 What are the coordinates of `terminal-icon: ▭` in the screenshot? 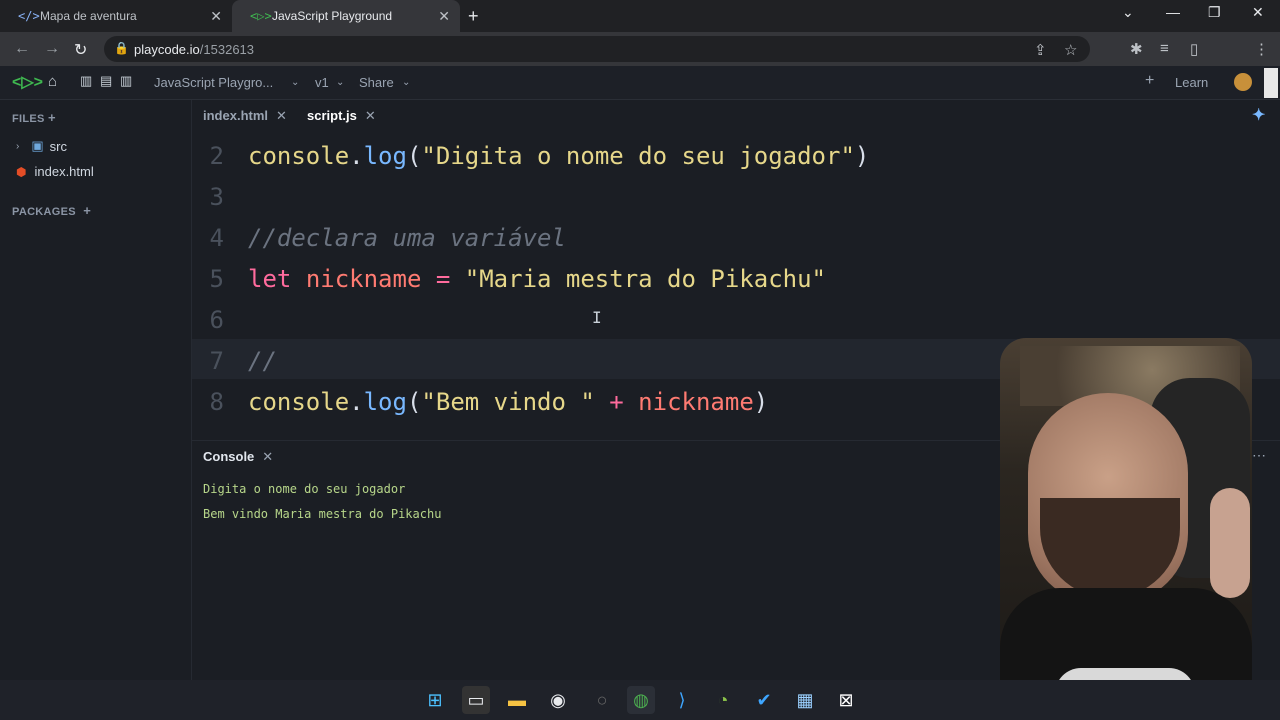 It's located at (476, 700).